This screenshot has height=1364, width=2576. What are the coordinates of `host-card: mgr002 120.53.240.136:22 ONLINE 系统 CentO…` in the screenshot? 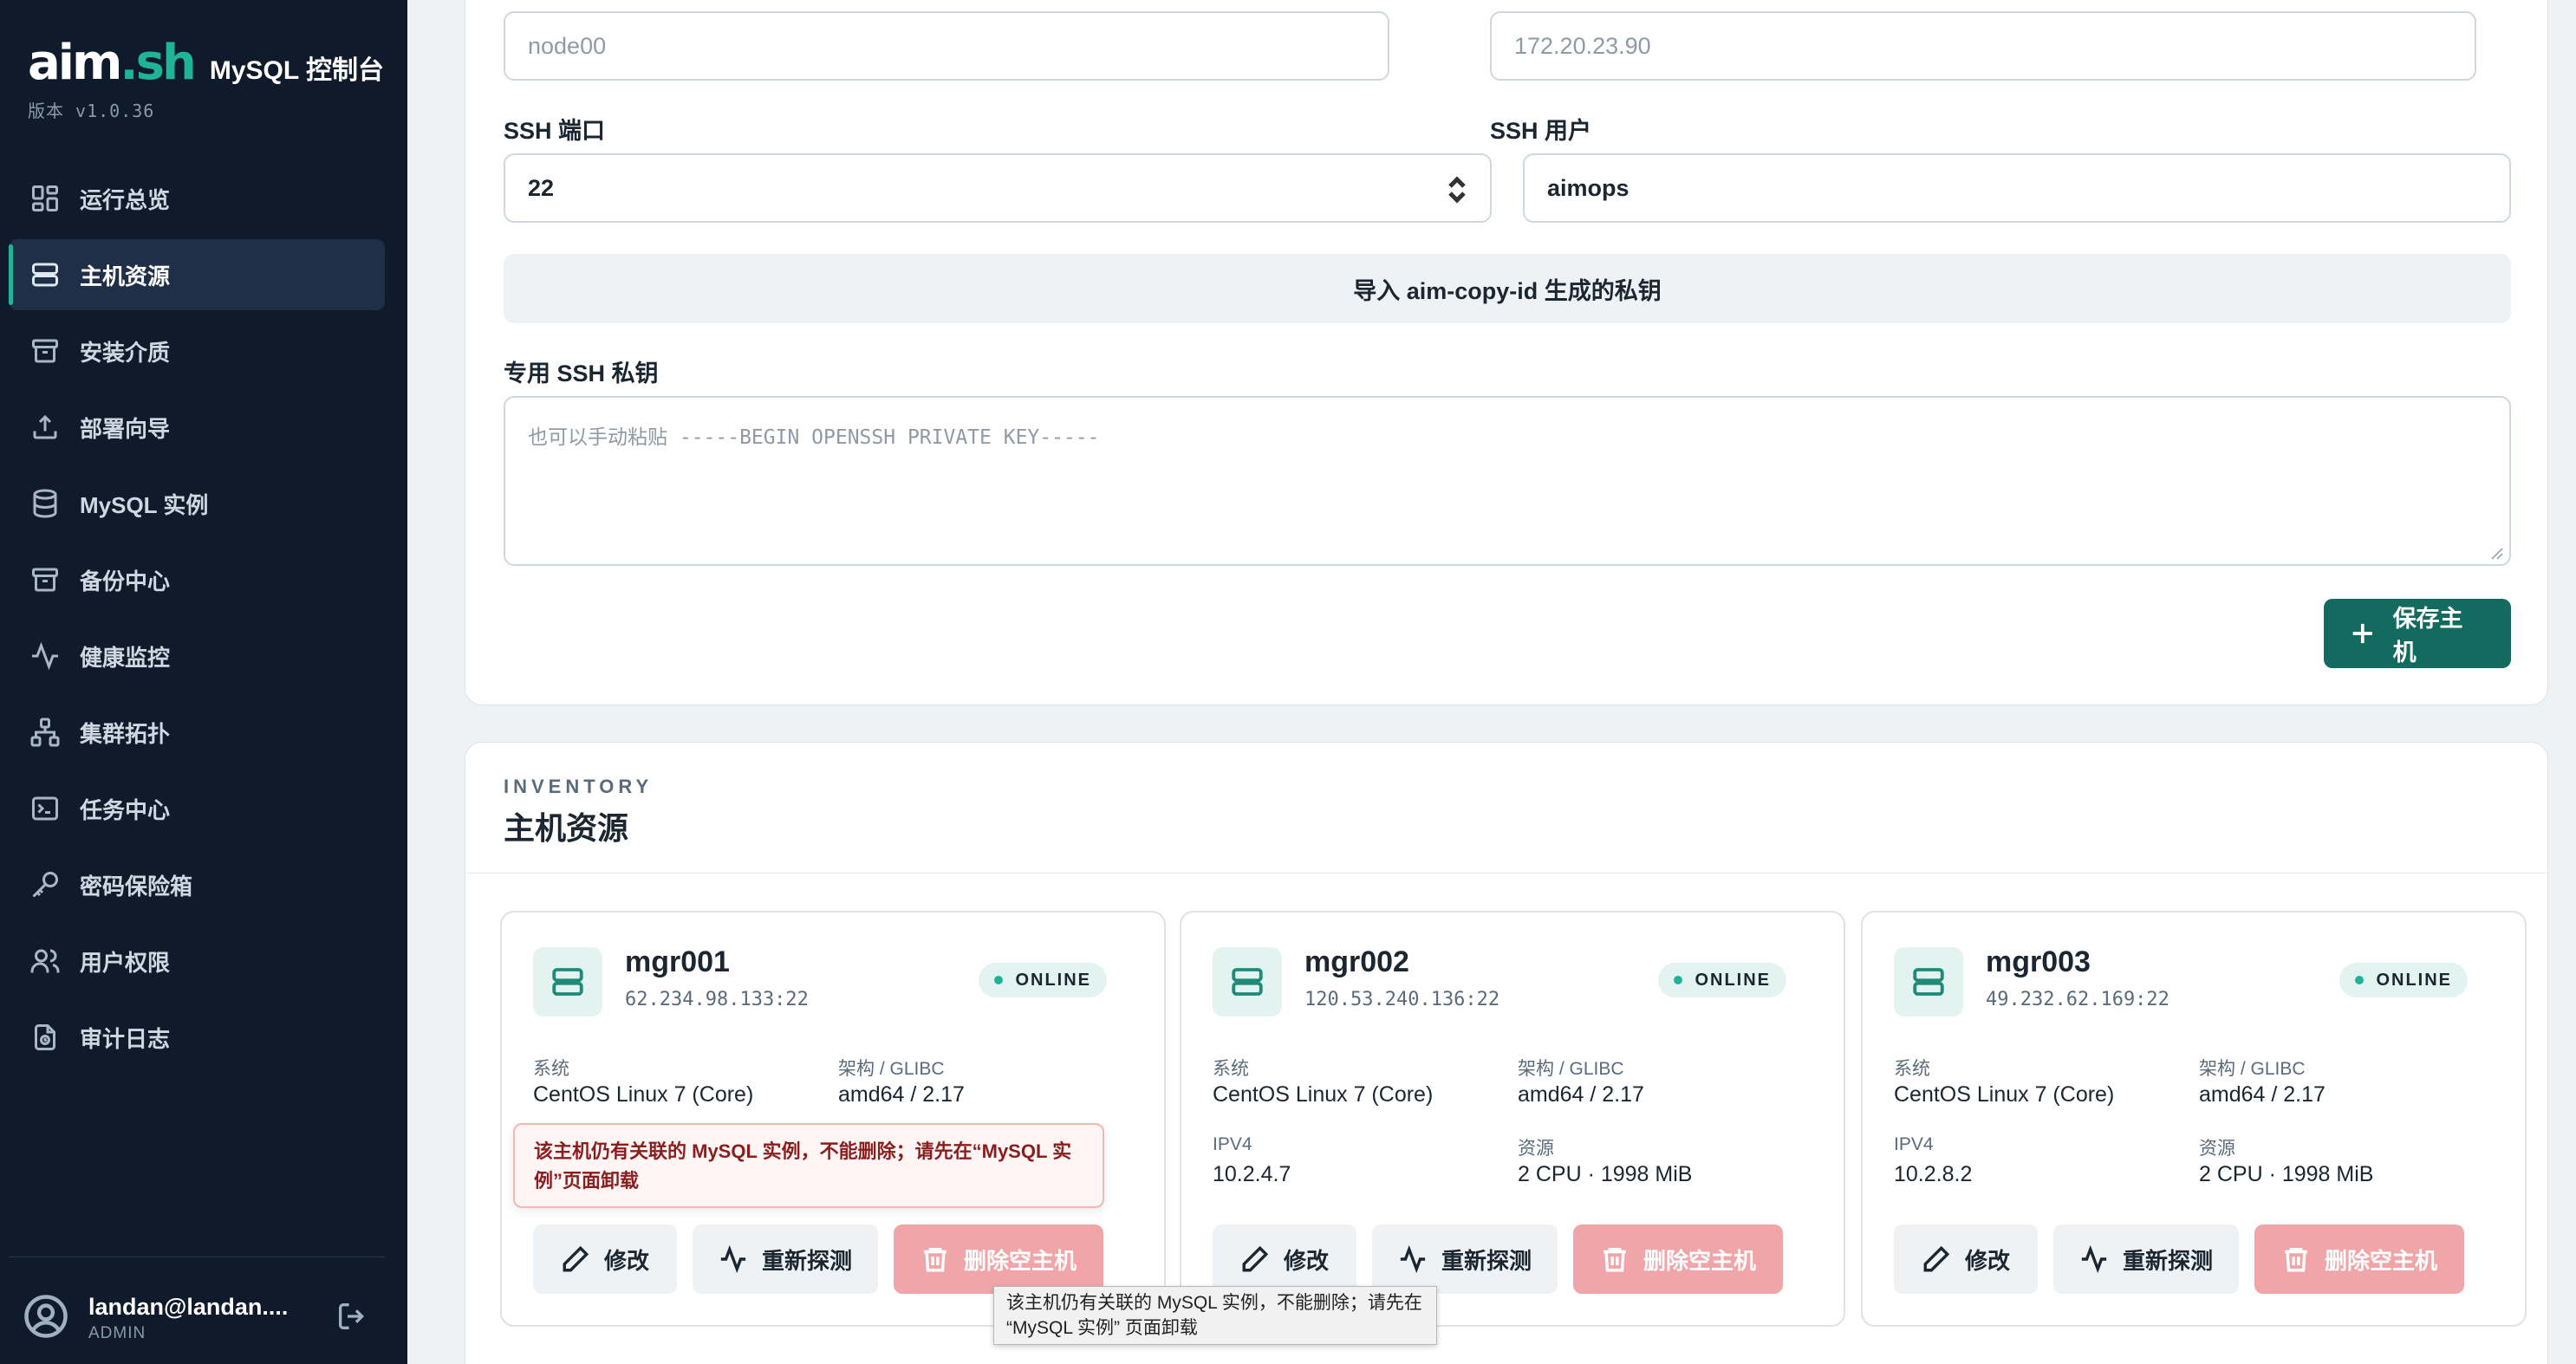 It's located at (1512, 1119).